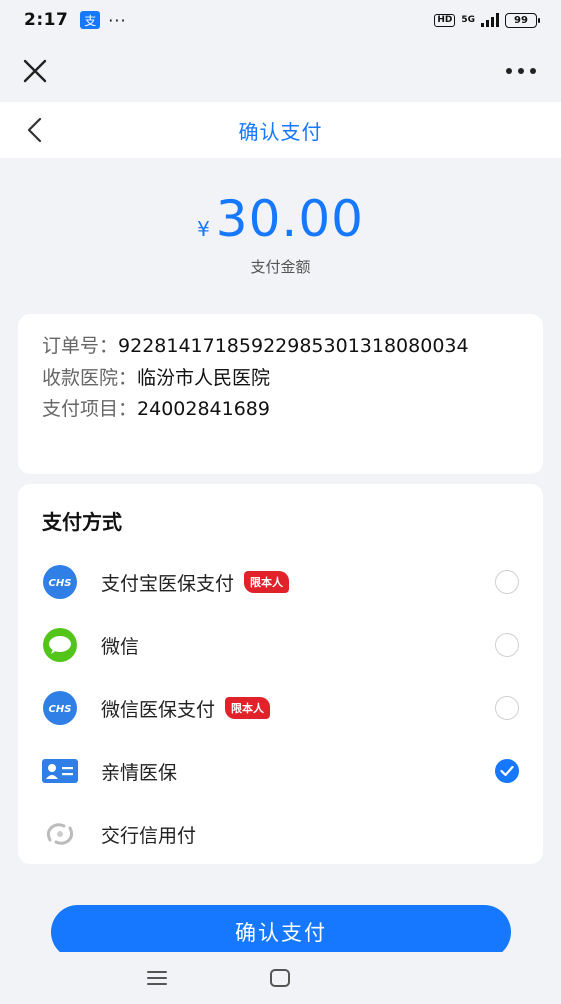 The image size is (561, 1004). What do you see at coordinates (289, 219) in the screenshot?
I see `payment-amount: 30.00` at bounding box center [289, 219].